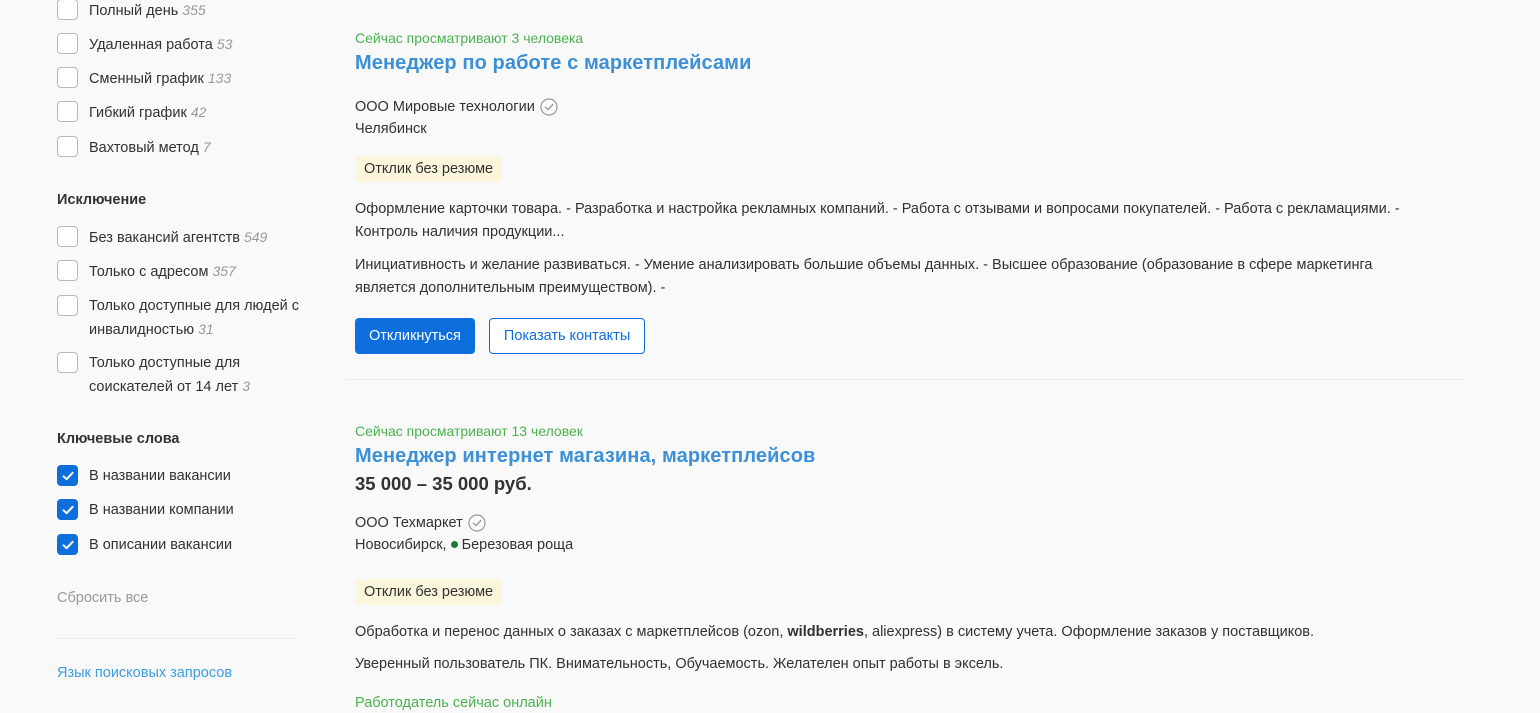 This screenshot has width=1540, height=713. I want to click on vacancy-location: Новосибирск, Березовая роща, so click(905, 545).